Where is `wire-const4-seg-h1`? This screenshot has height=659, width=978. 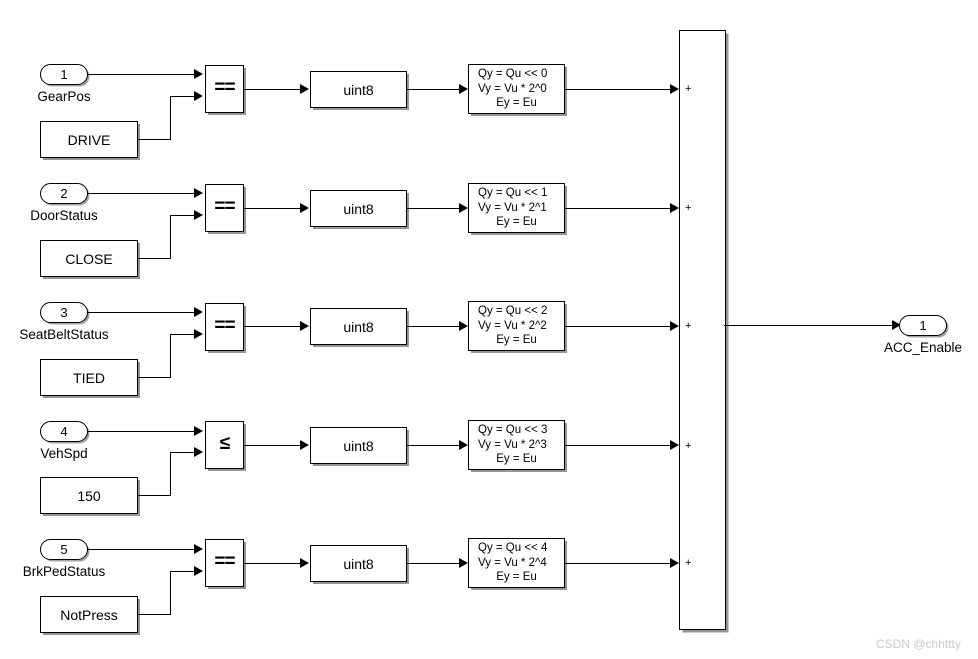
wire-const4-seg-h1 is located at coordinates (154, 495).